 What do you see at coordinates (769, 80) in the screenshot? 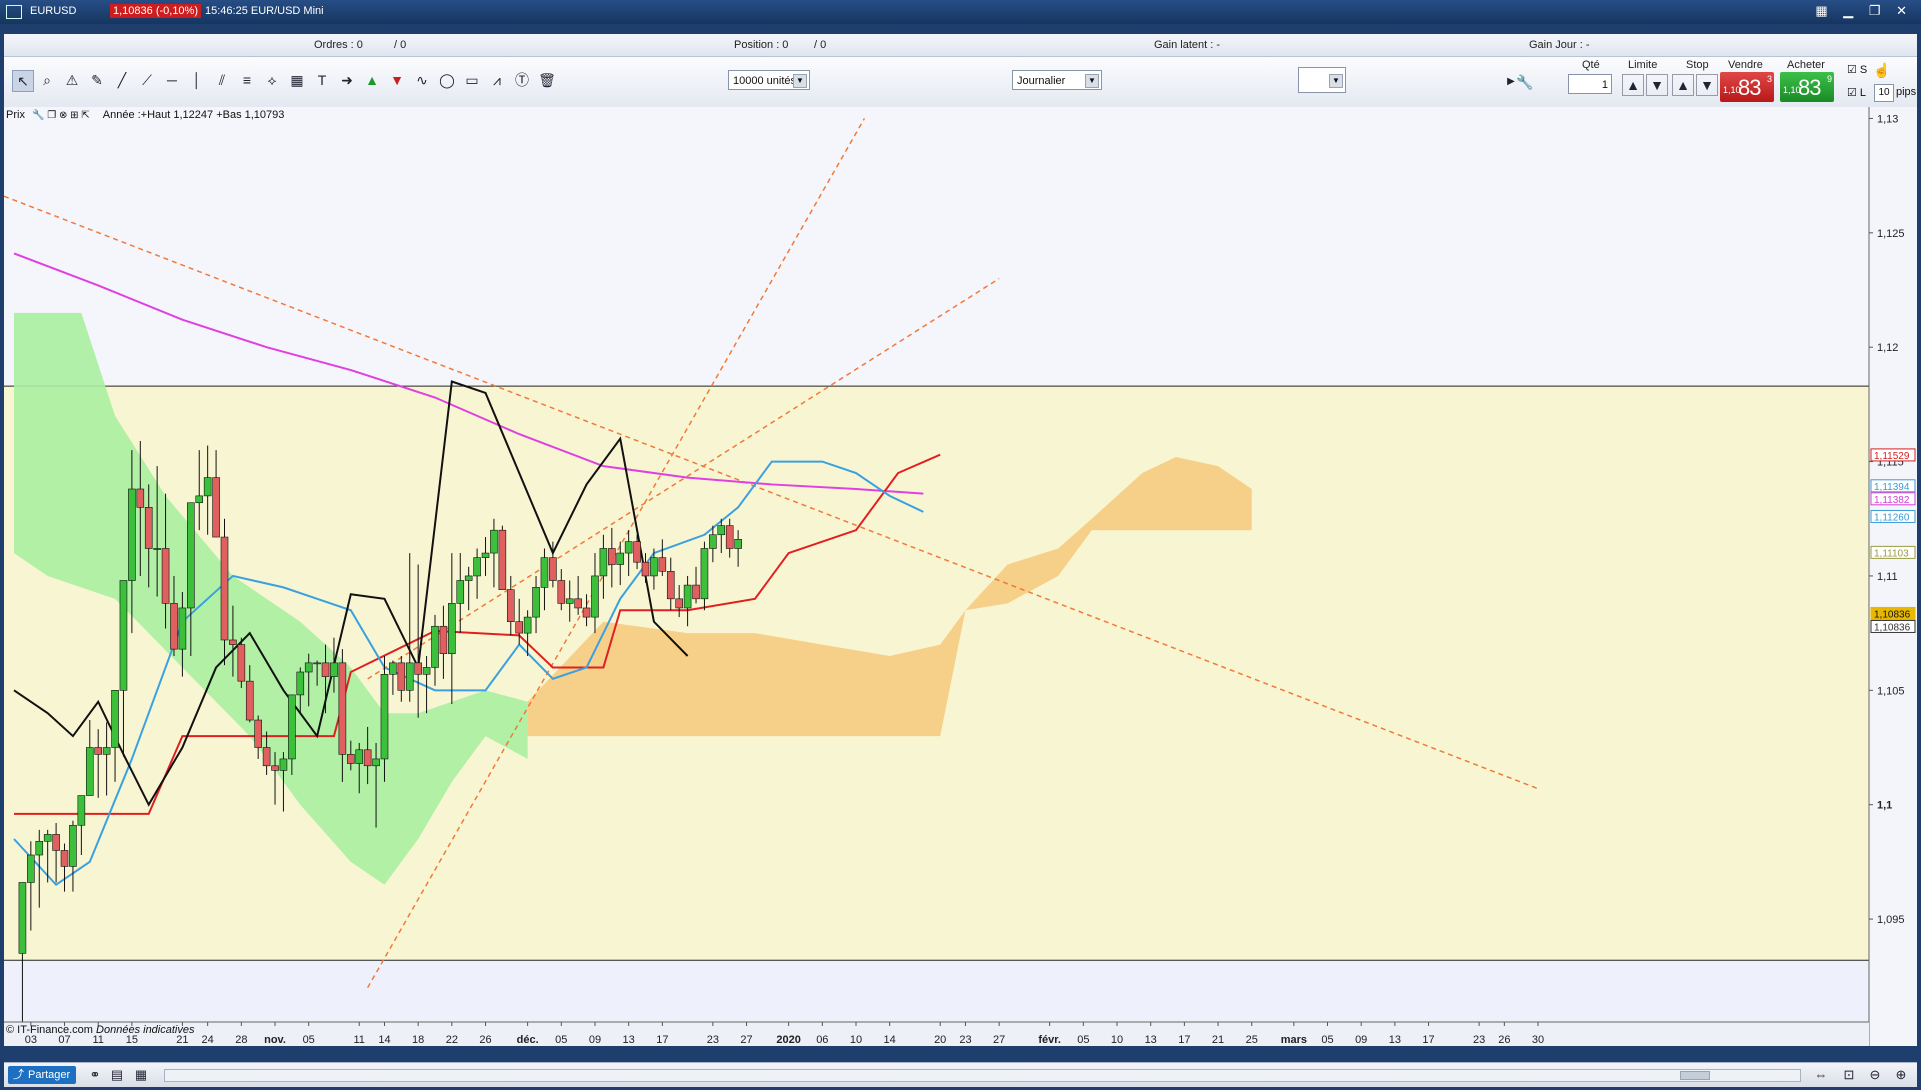
I see `units-select: 10000 unités ▼` at bounding box center [769, 80].